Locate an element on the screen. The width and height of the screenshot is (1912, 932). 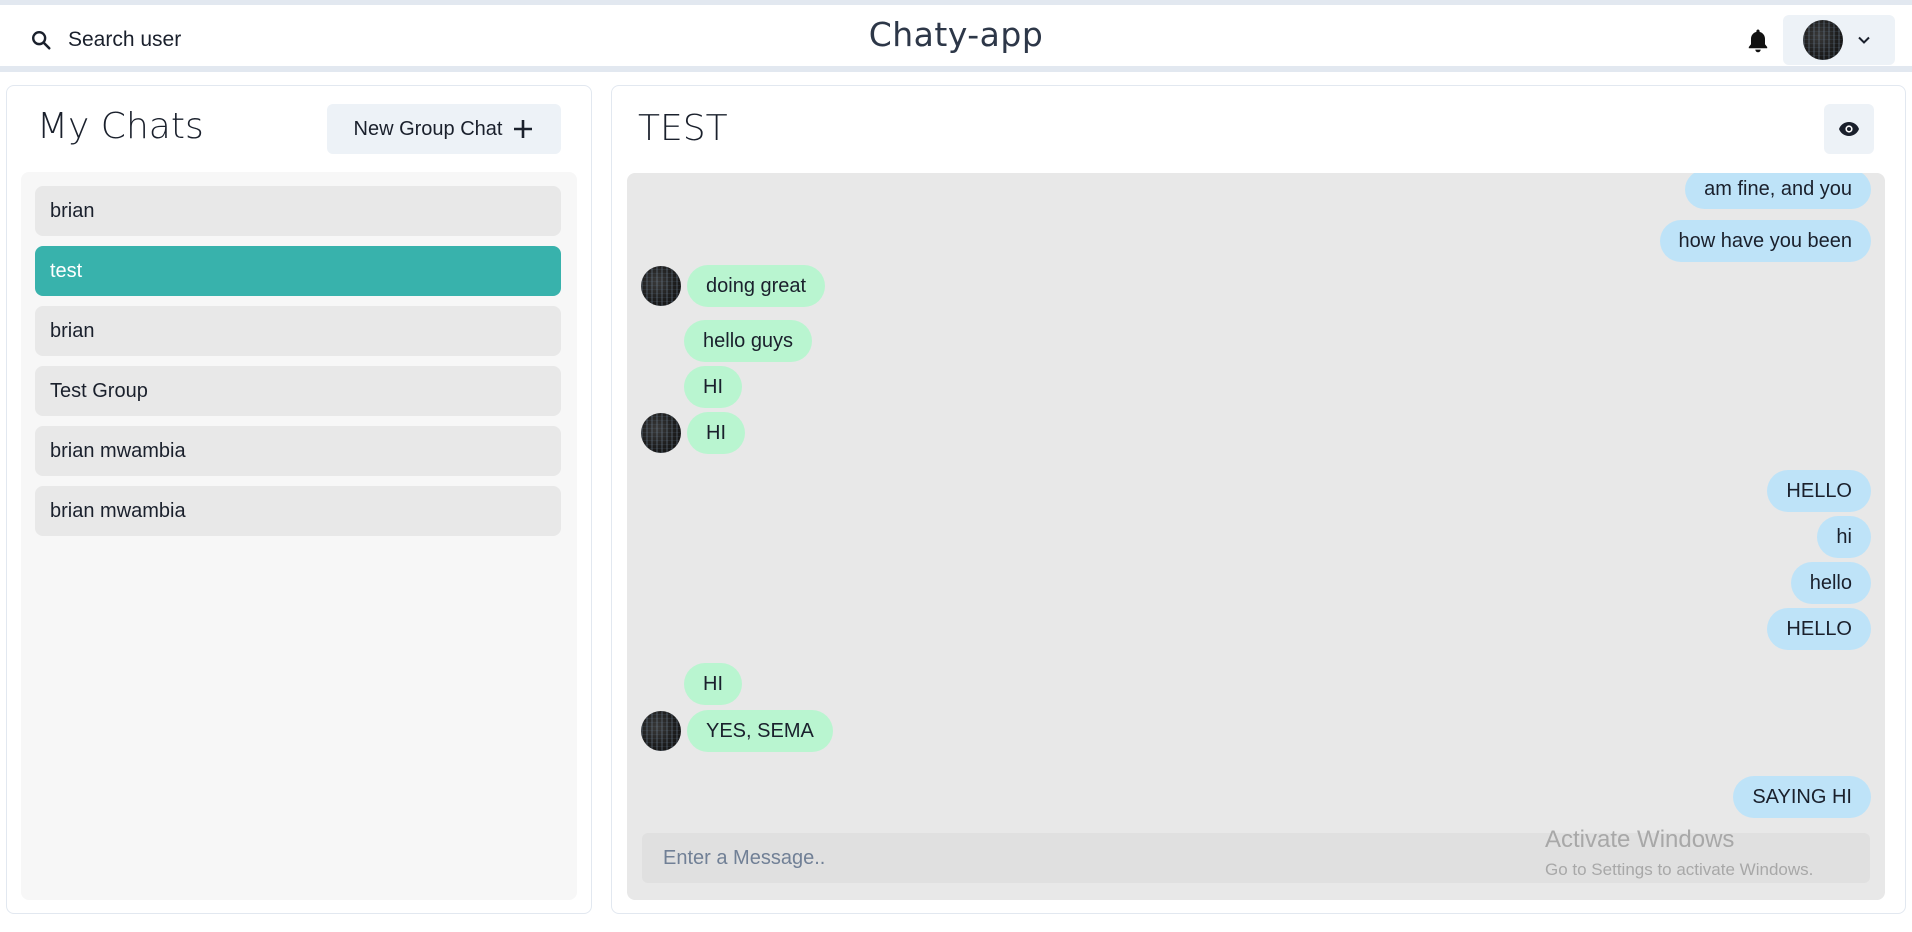
notifications-button is located at coordinates (1758, 41).